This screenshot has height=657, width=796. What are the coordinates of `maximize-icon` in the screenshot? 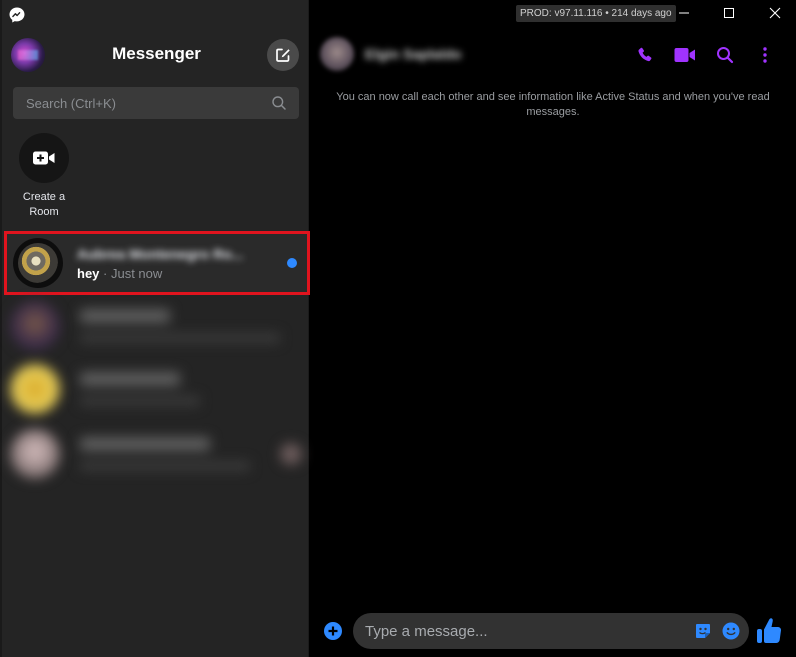 It's located at (729, 13).